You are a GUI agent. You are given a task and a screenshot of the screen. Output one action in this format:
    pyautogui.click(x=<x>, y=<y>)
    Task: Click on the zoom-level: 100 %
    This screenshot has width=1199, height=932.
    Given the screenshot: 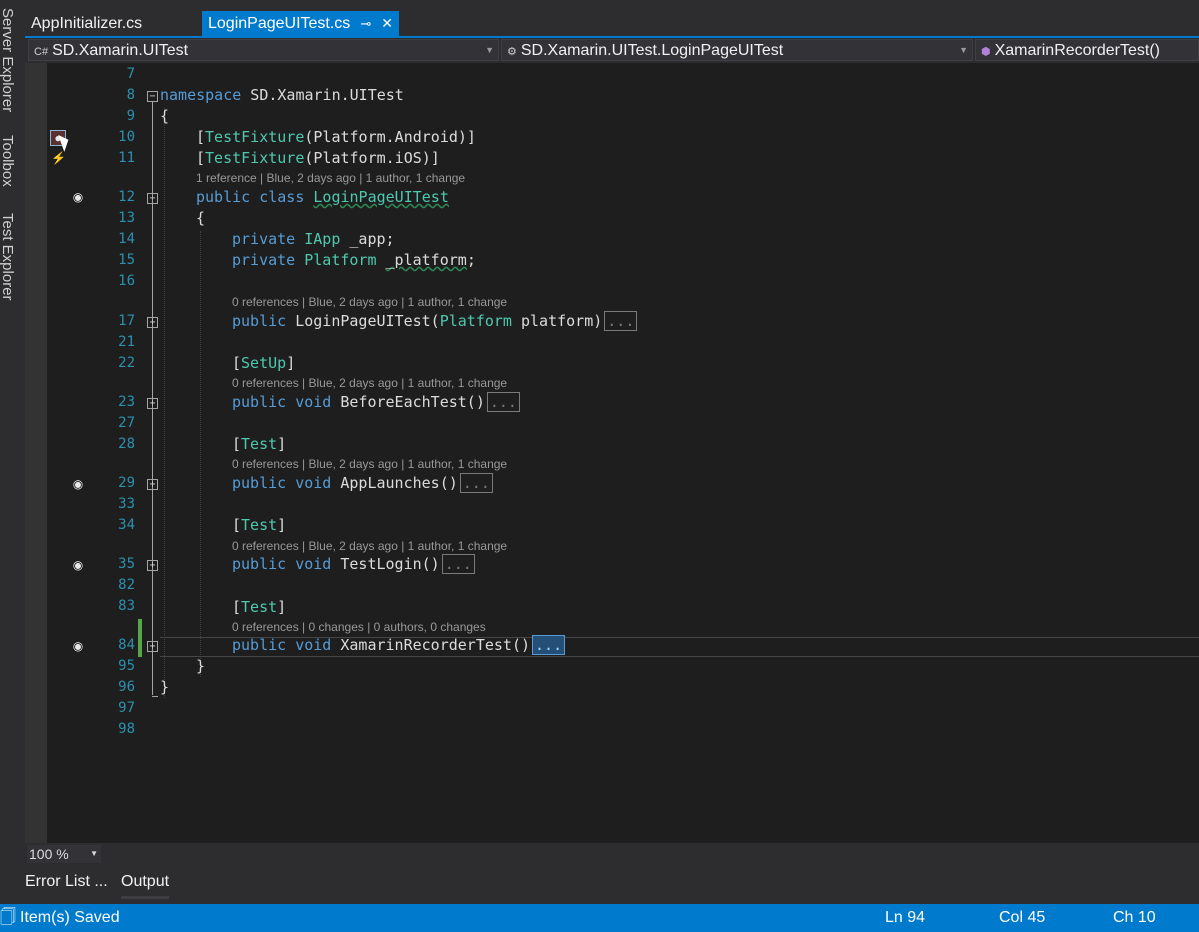 What is the action you would take?
    pyautogui.click(x=49, y=854)
    